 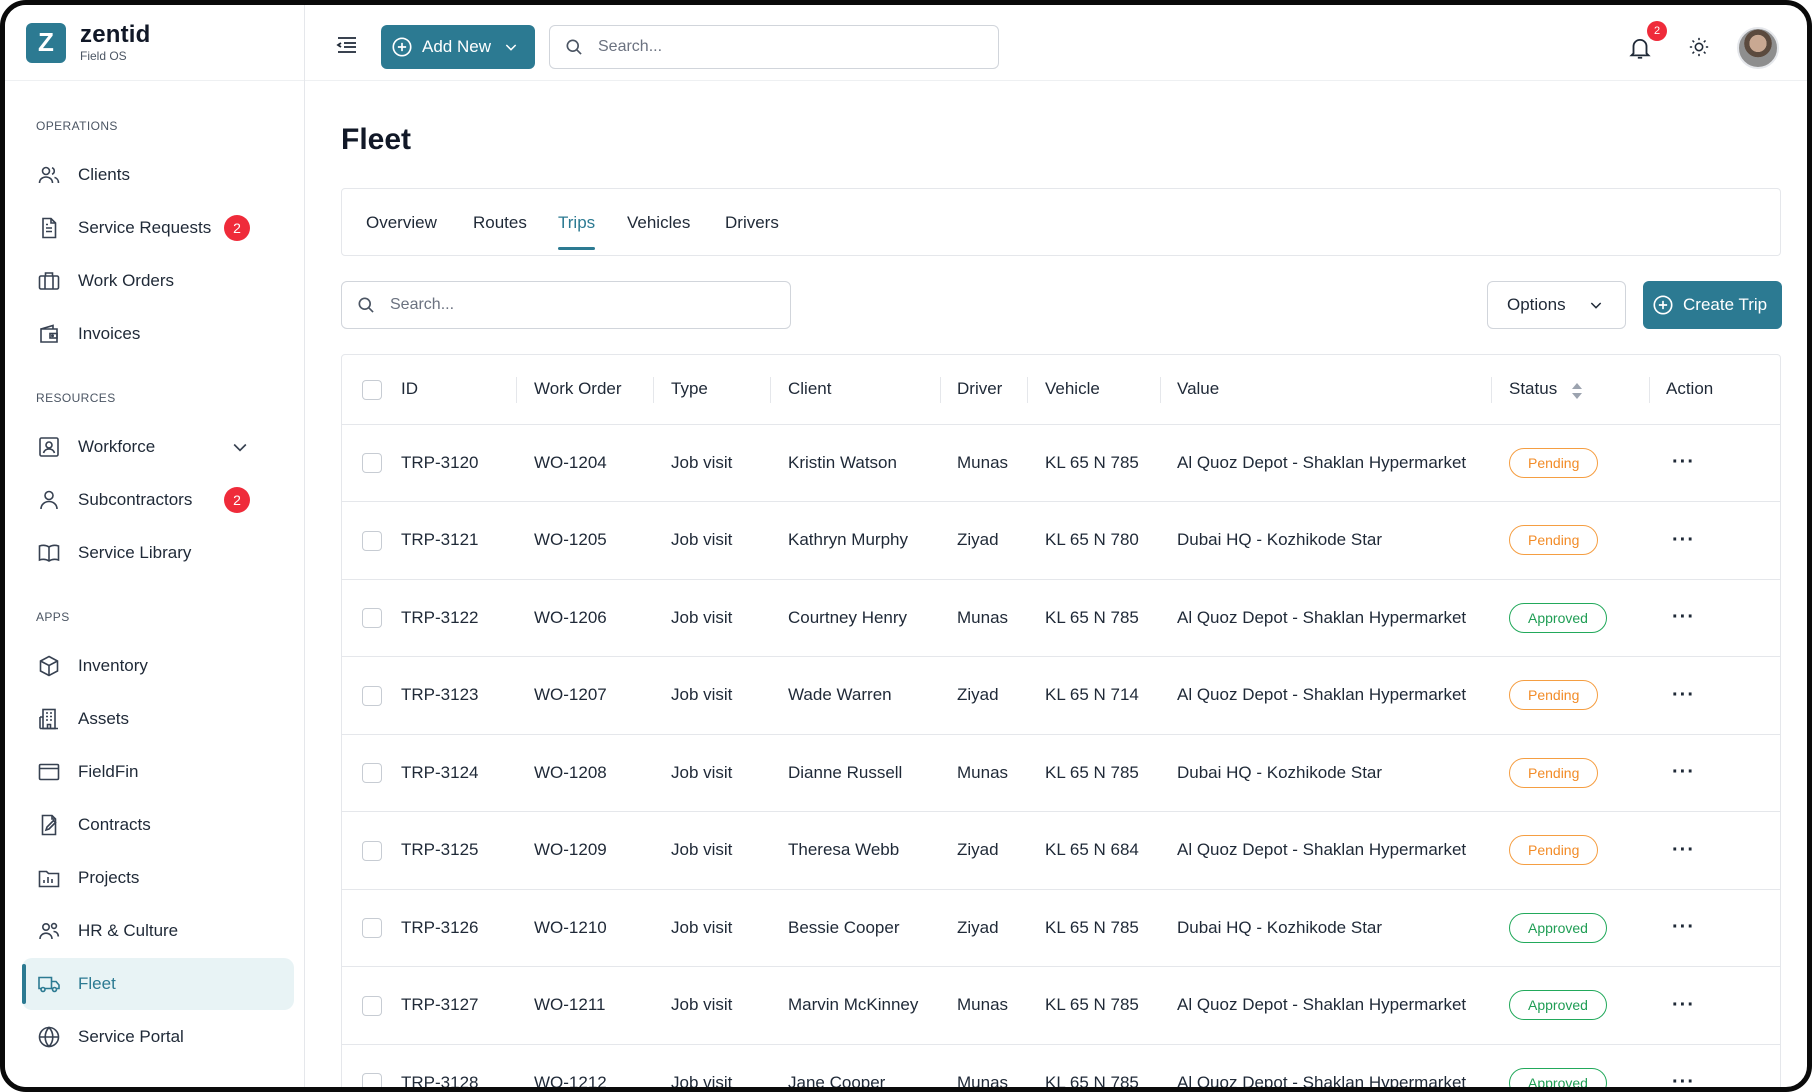 What do you see at coordinates (158, 281) in the screenshot?
I see `sidebar-item-work-orders: Work Orders` at bounding box center [158, 281].